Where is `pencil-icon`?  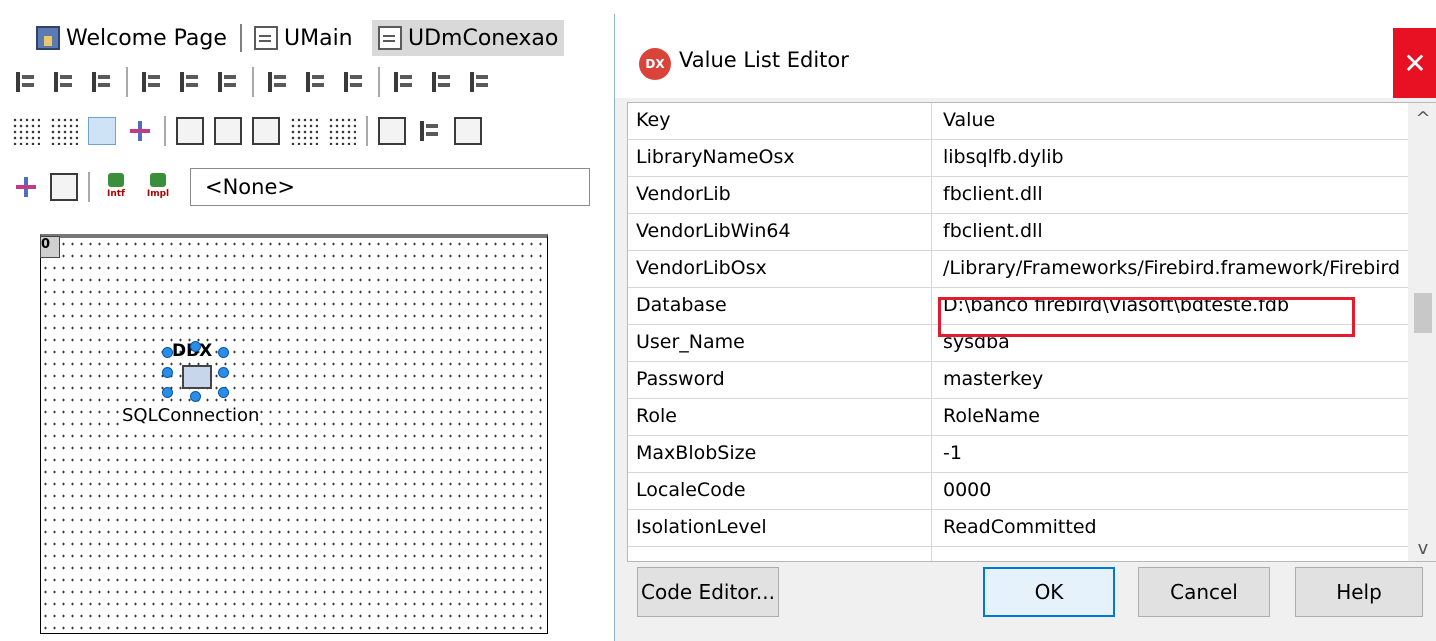 pencil-icon is located at coordinates (430, 131).